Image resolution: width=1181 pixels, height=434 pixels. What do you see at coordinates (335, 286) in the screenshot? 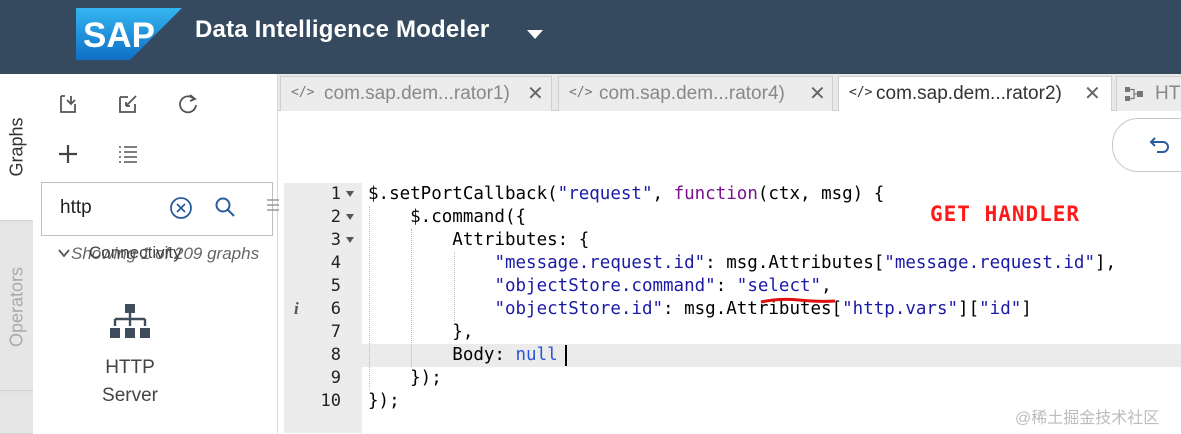
I see `line-number: 5` at bounding box center [335, 286].